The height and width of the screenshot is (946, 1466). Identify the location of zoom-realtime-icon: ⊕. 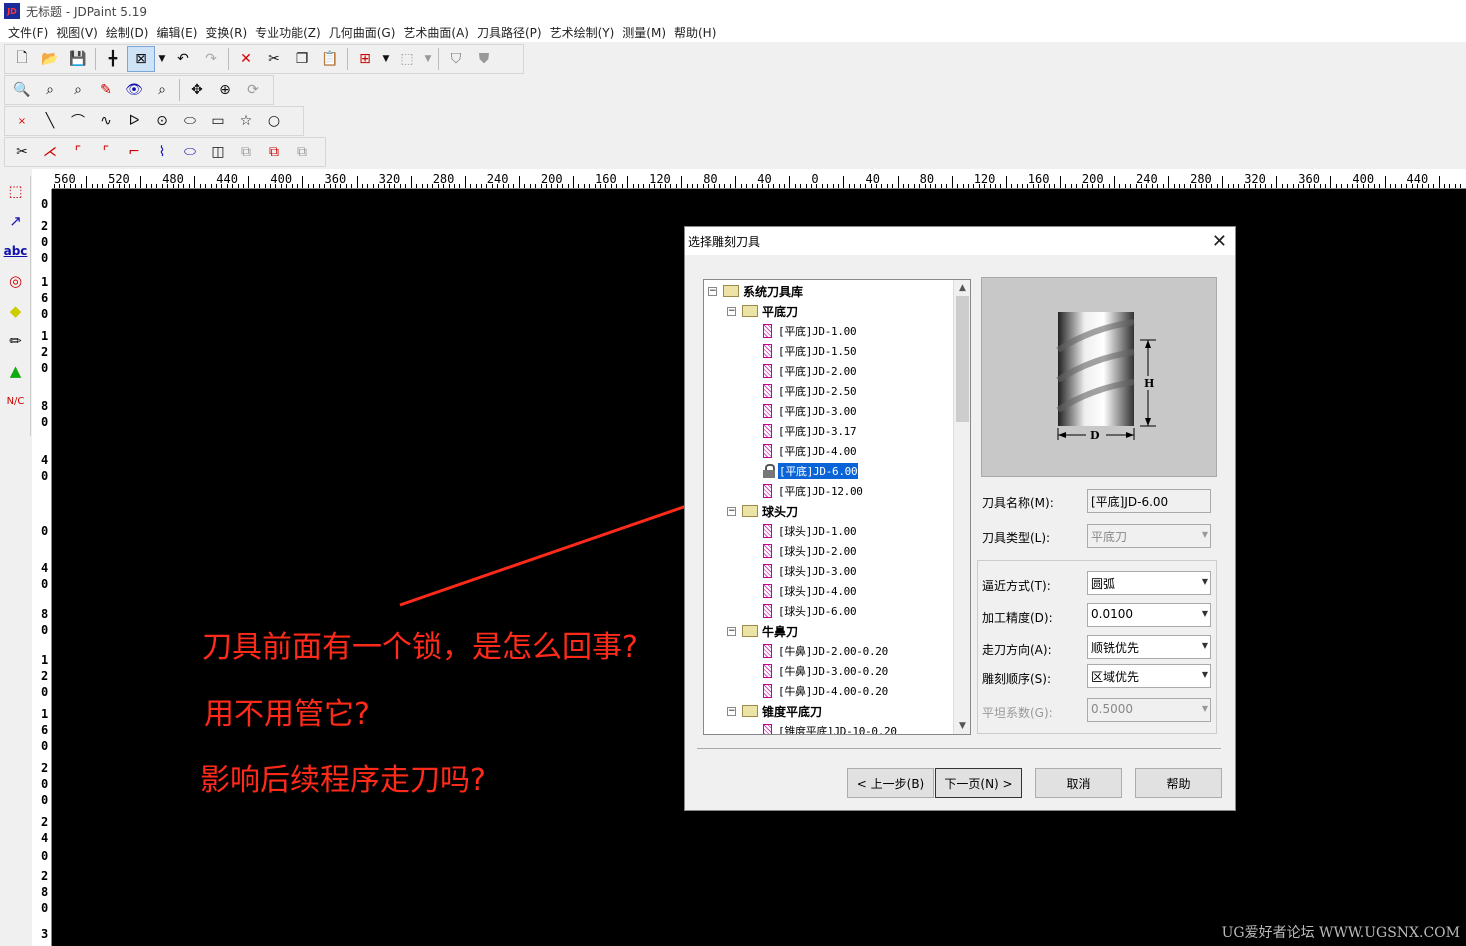
(225, 90).